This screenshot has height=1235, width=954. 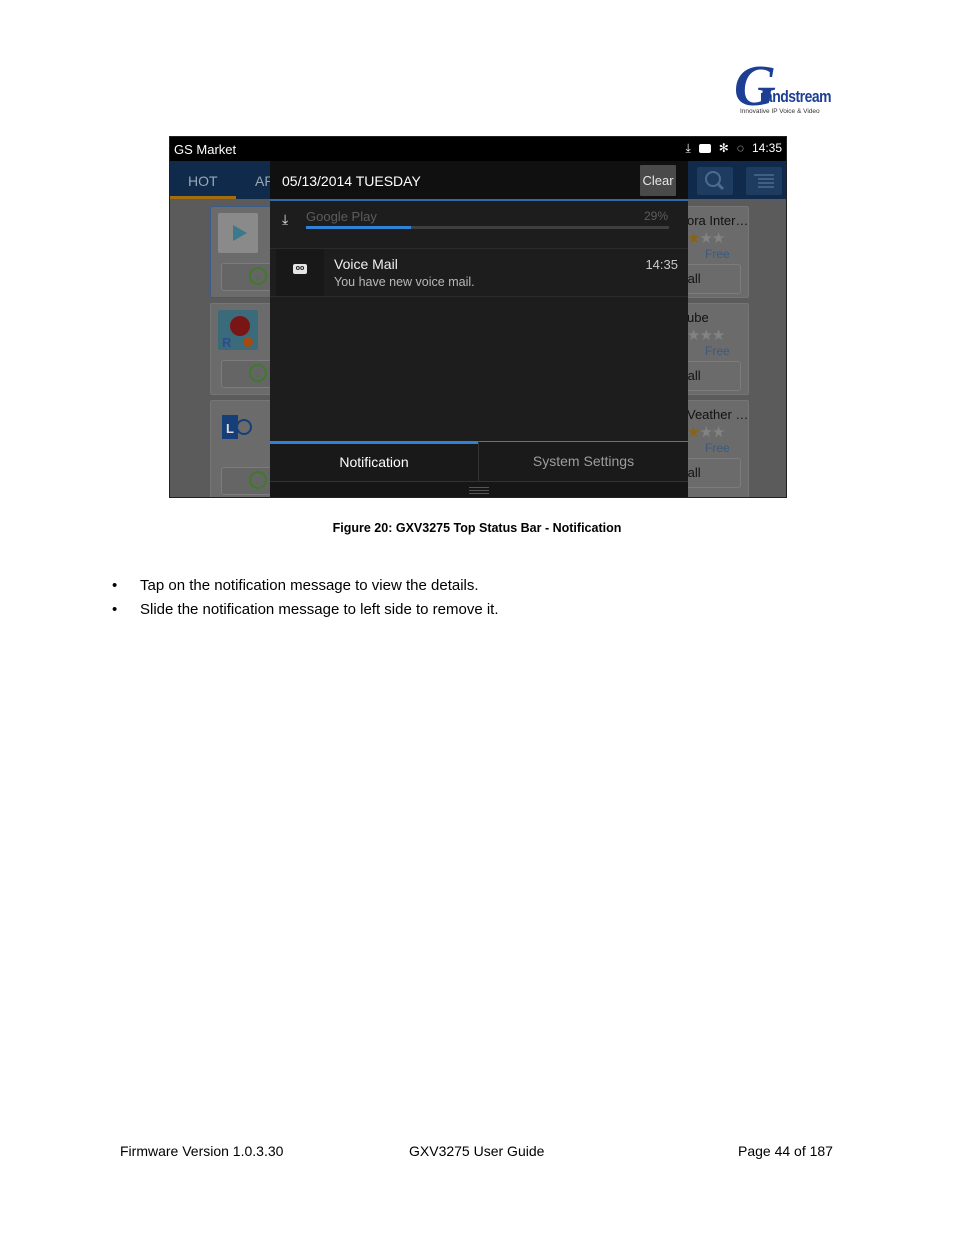 I want to click on menu-icon, so click(x=764, y=181).